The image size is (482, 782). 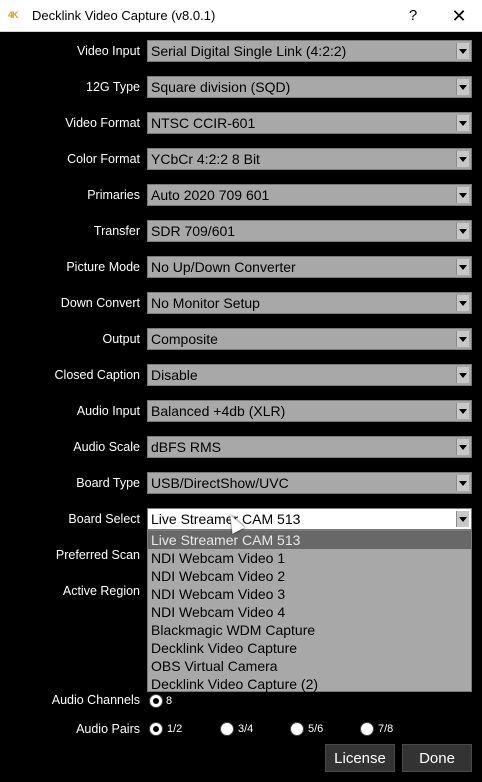 What do you see at coordinates (309, 303) in the screenshot?
I see `down-convert-select: No Monitor Setup` at bounding box center [309, 303].